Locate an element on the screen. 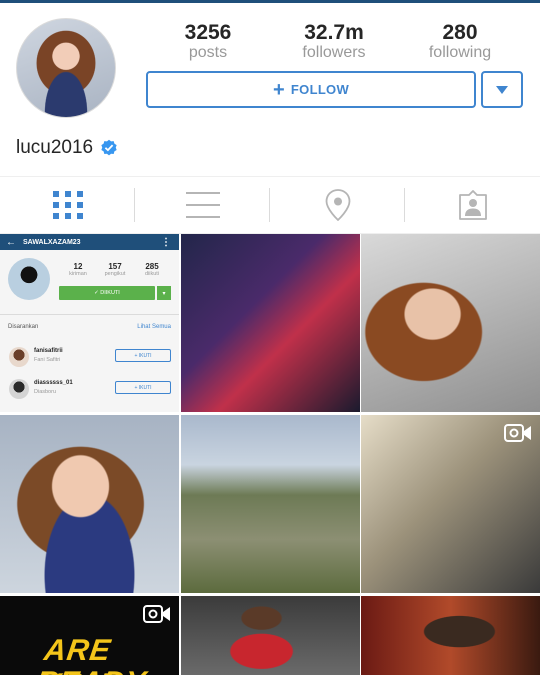 The width and height of the screenshot is (540, 675). profile-tab-bar is located at coordinates (270, 205).